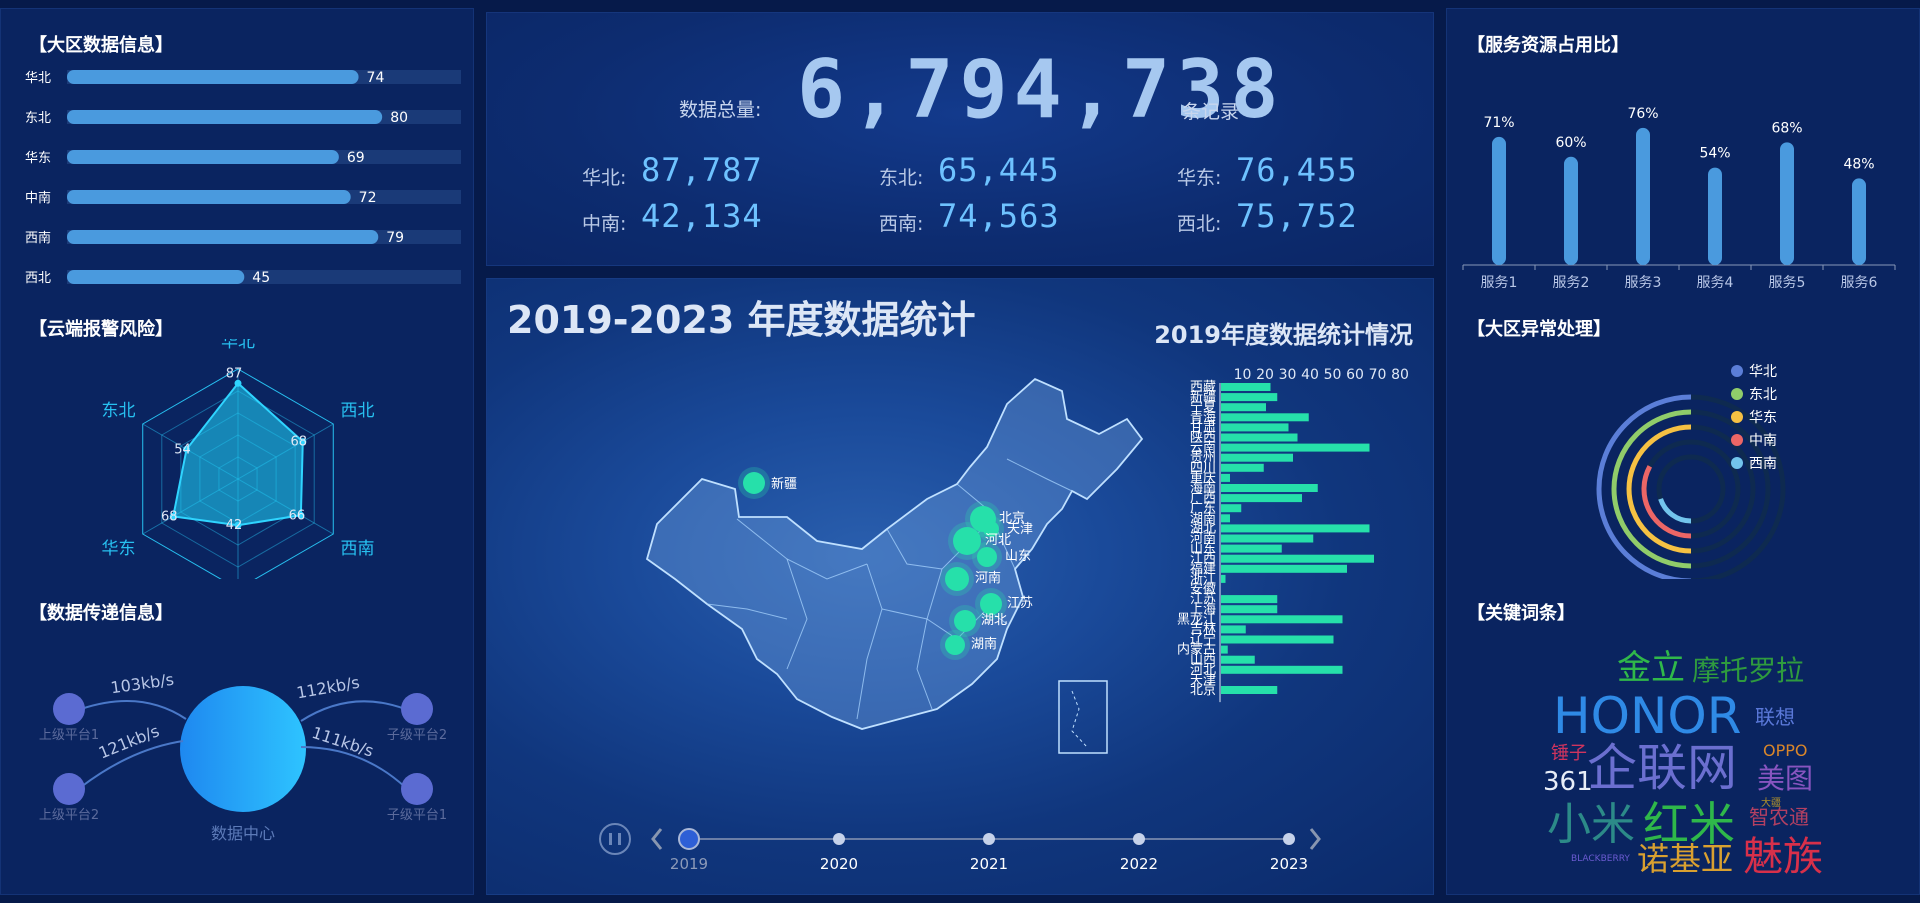 Image resolution: width=1920 pixels, height=903 pixels. What do you see at coordinates (604, 224) in the screenshot?
I see `stat-label-zhongnan: 中南:` at bounding box center [604, 224].